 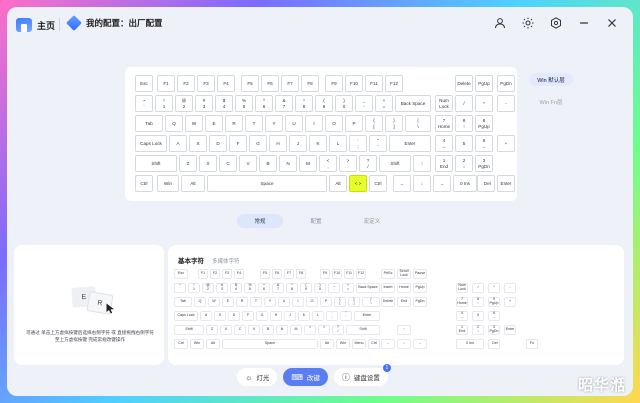 I want to click on library-key: { [, so click(x=340, y=302).